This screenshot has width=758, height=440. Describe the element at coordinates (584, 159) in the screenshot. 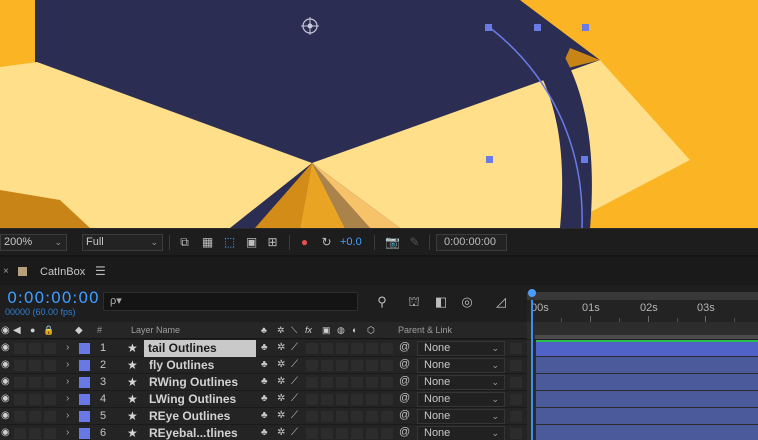

I see `path-tangent-handle` at that location.